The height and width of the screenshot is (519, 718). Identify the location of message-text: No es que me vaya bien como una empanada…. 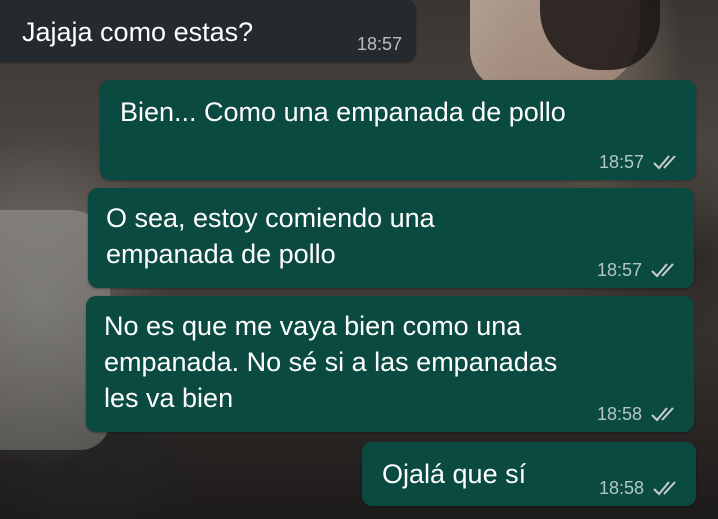
(331, 362).